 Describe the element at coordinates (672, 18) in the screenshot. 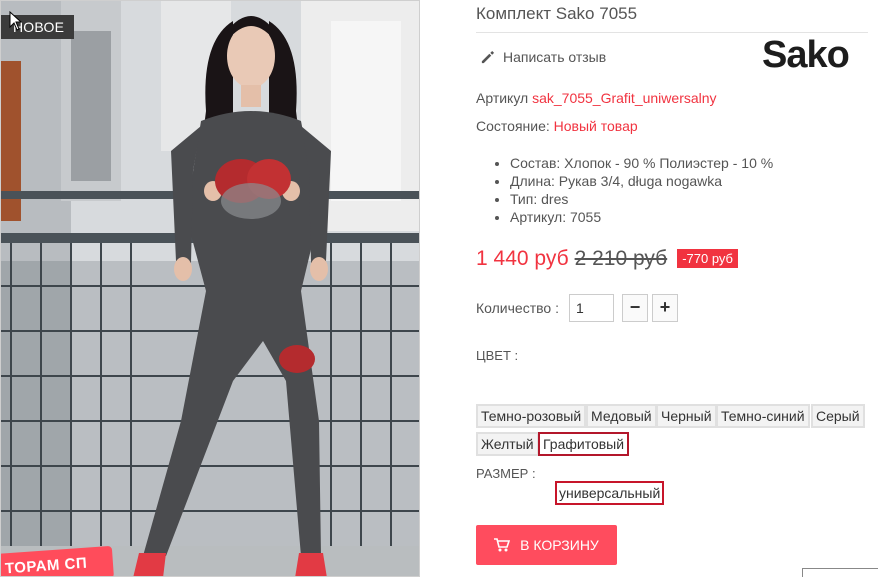

I see `product-title: Комплект Sako 7055` at that location.